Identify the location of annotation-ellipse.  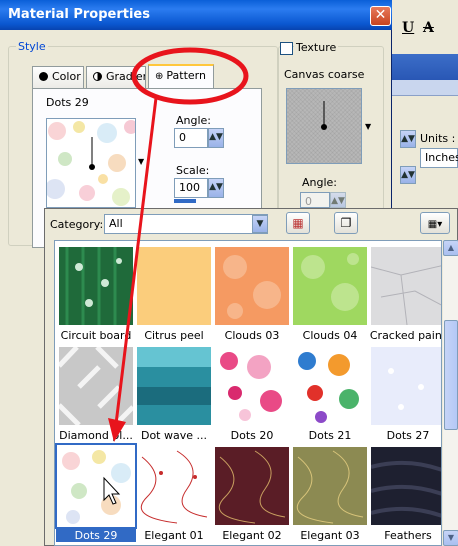
(190, 76).